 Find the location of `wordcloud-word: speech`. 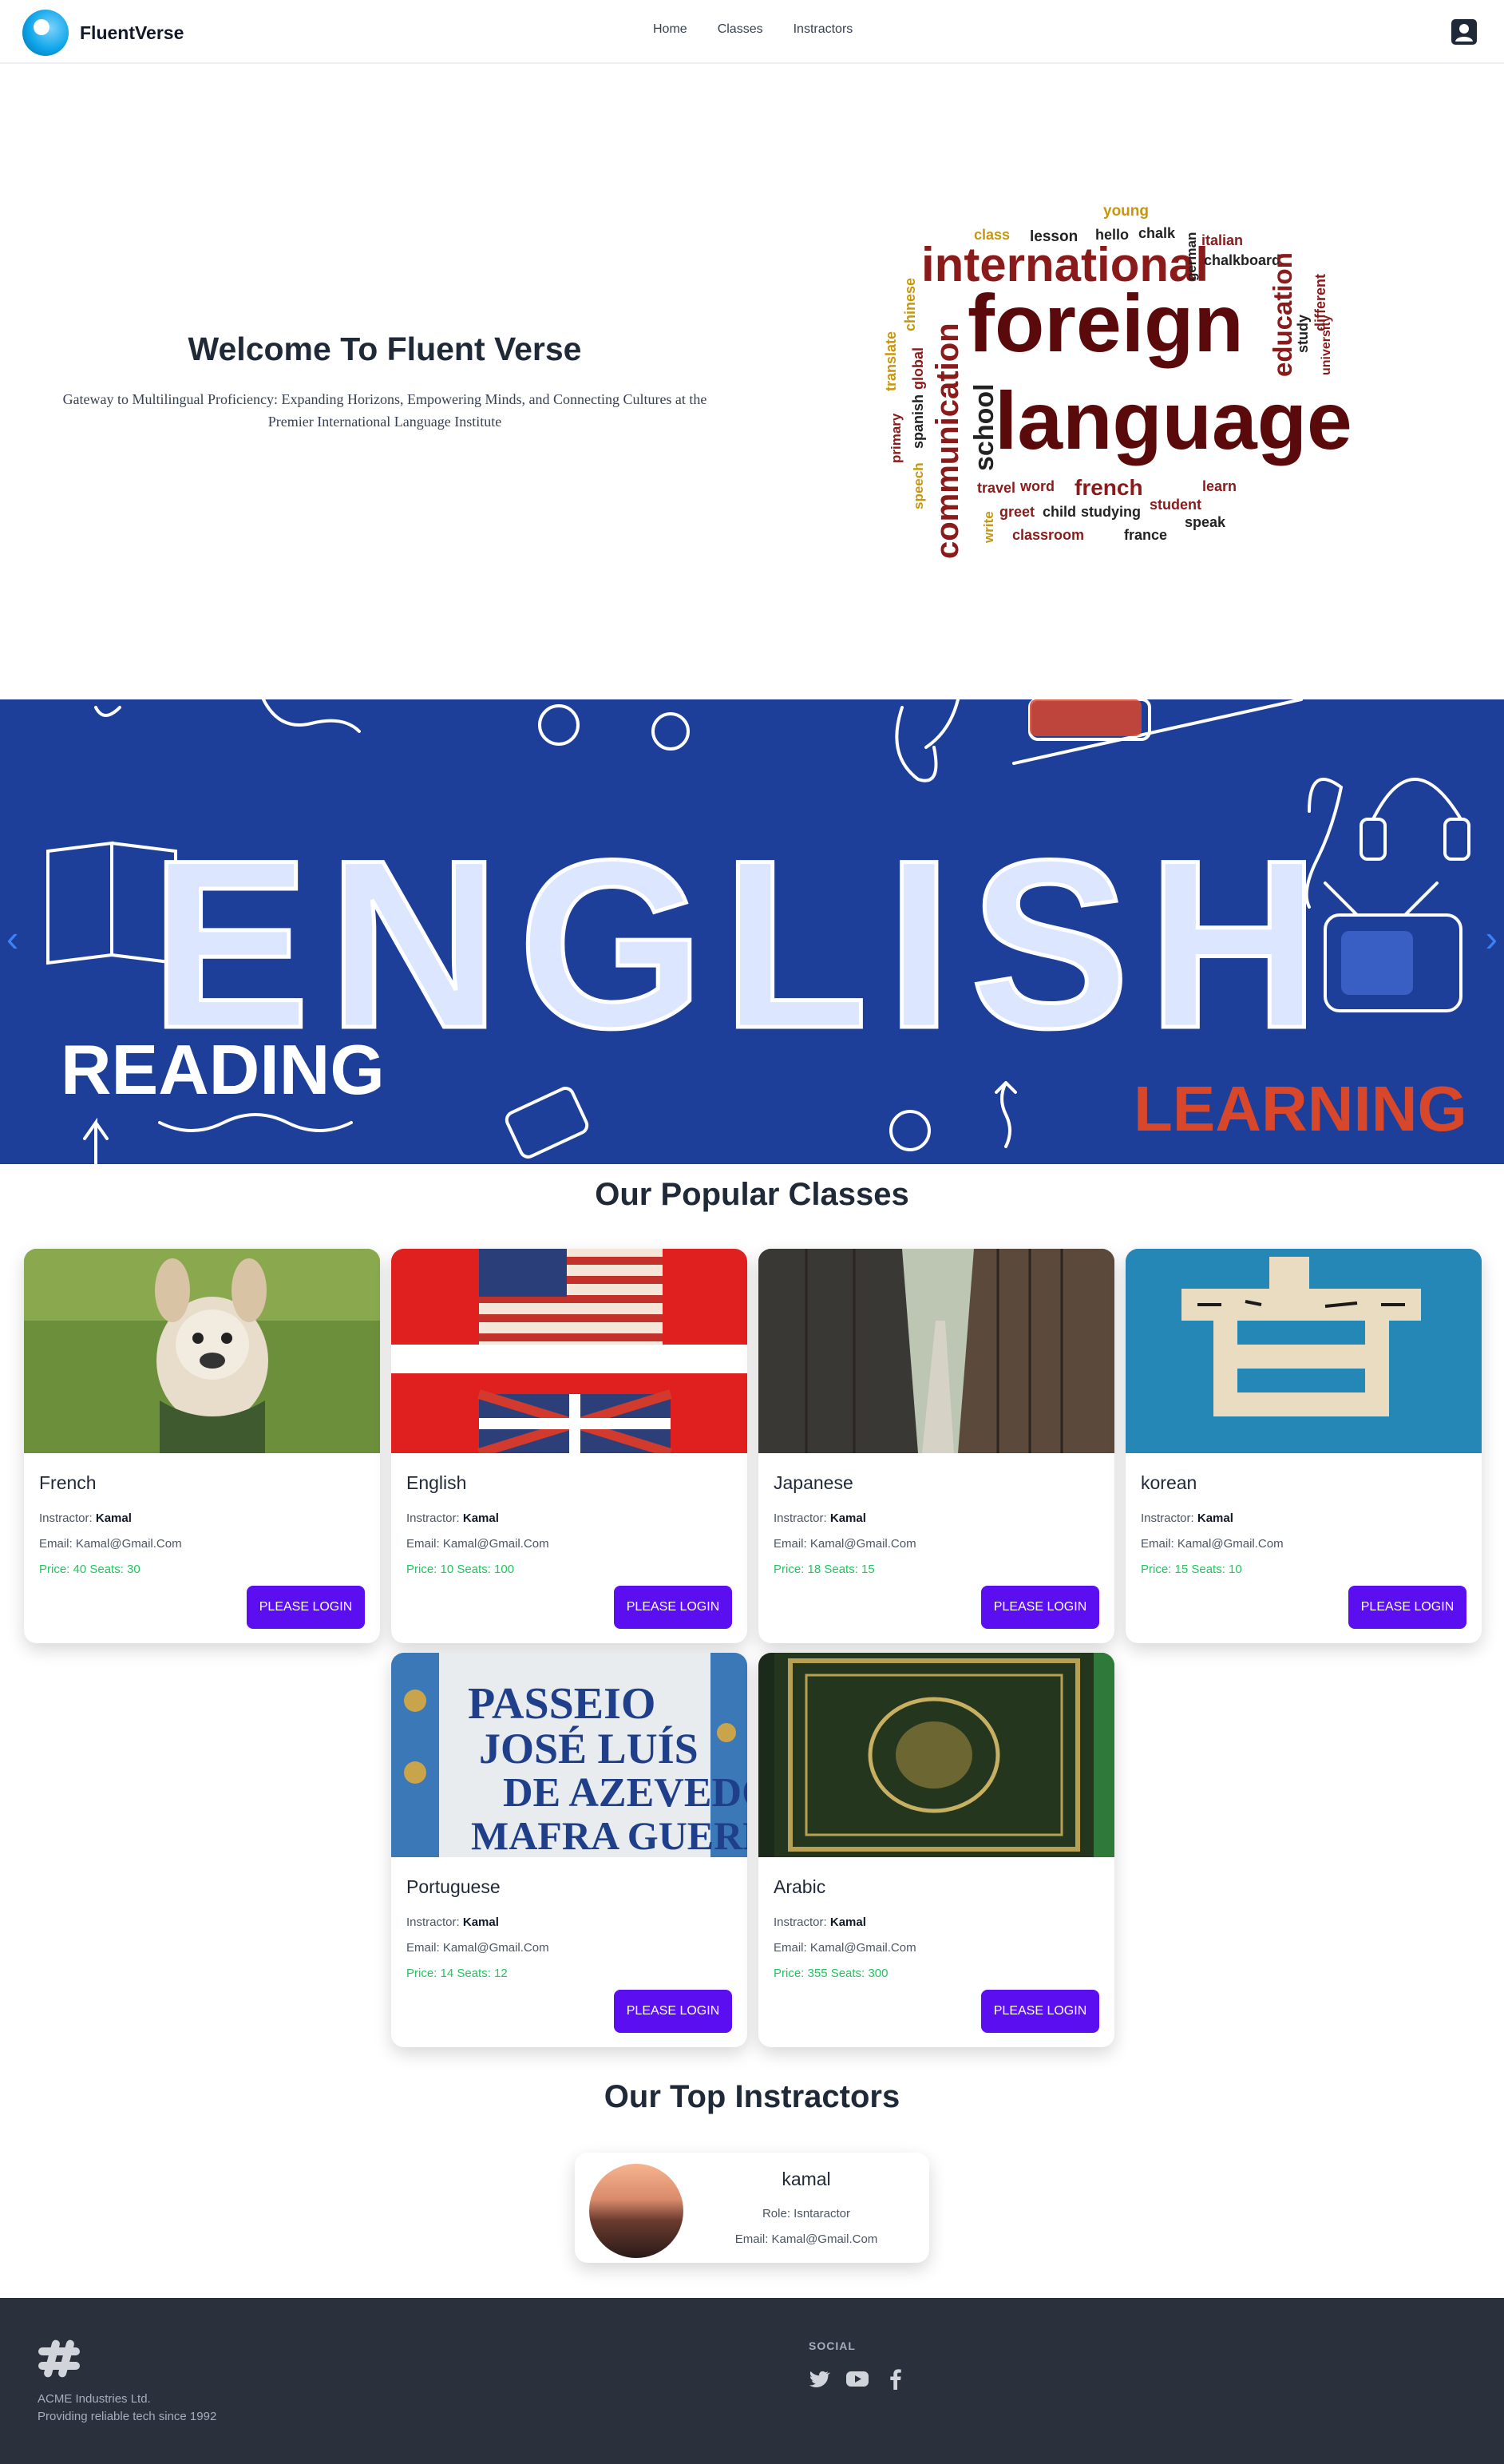

wordcloud-word: speech is located at coordinates (919, 485).